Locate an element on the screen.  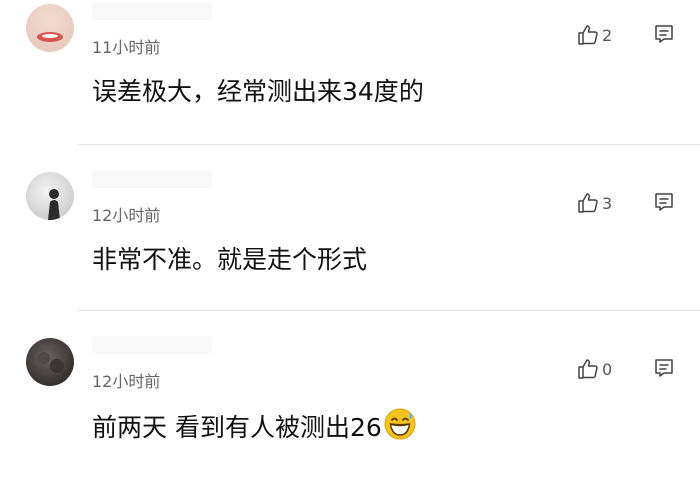
comment-text: 非常不准。就是走个形式 is located at coordinates (230, 259).